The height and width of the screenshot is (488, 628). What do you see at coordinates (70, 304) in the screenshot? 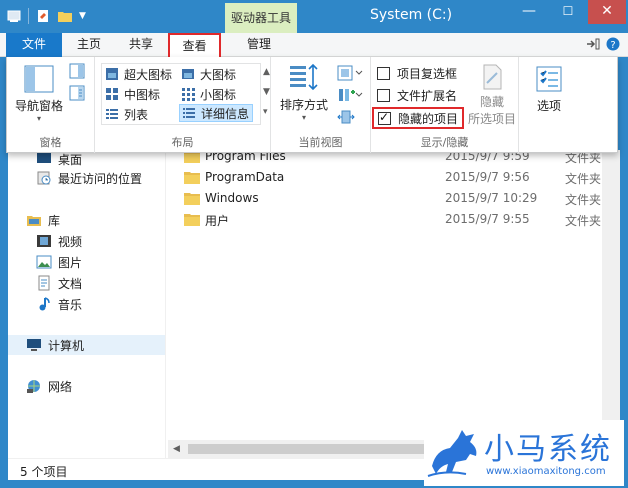
I see `nav-music-label: 音乐` at bounding box center [70, 304].